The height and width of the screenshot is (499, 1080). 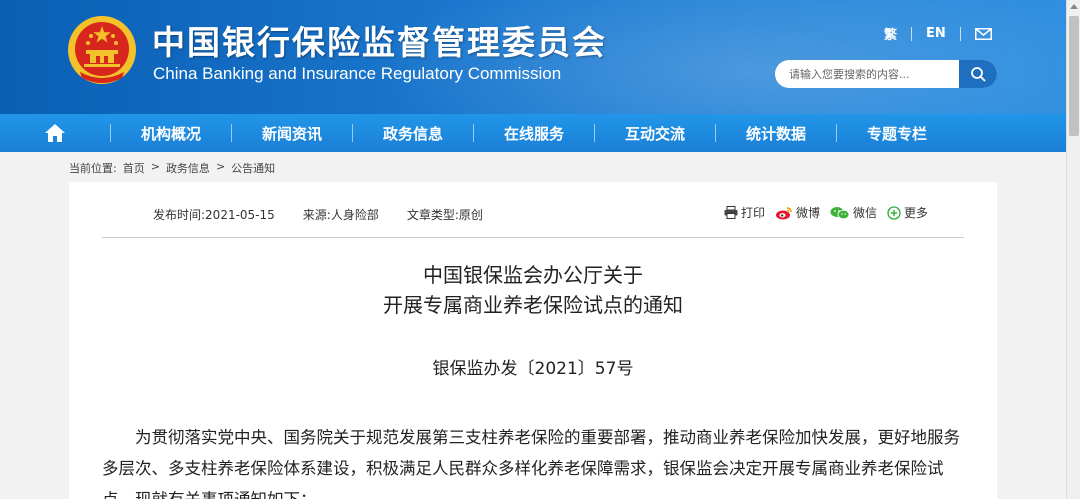 I want to click on search-icon, so click(x=978, y=74).